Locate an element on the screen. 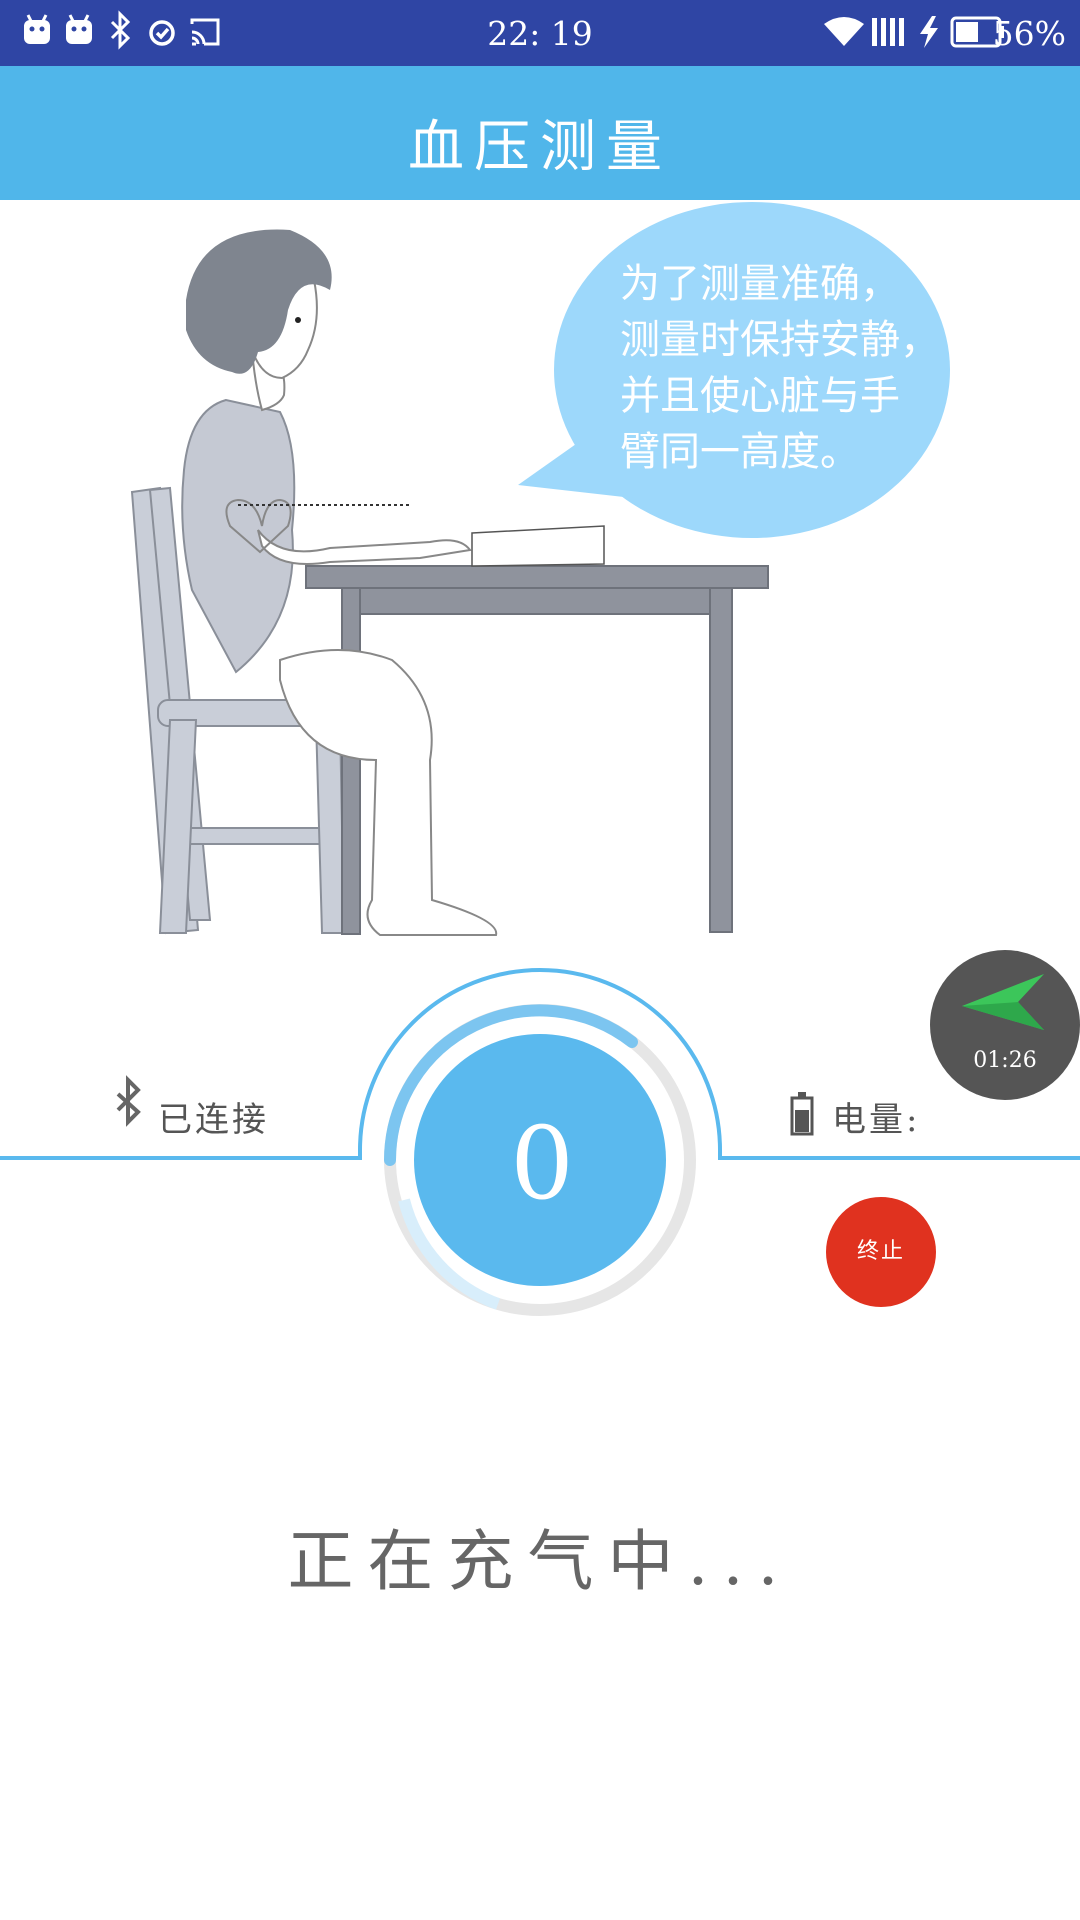  clock: 22: 19 is located at coordinates (540, 33).